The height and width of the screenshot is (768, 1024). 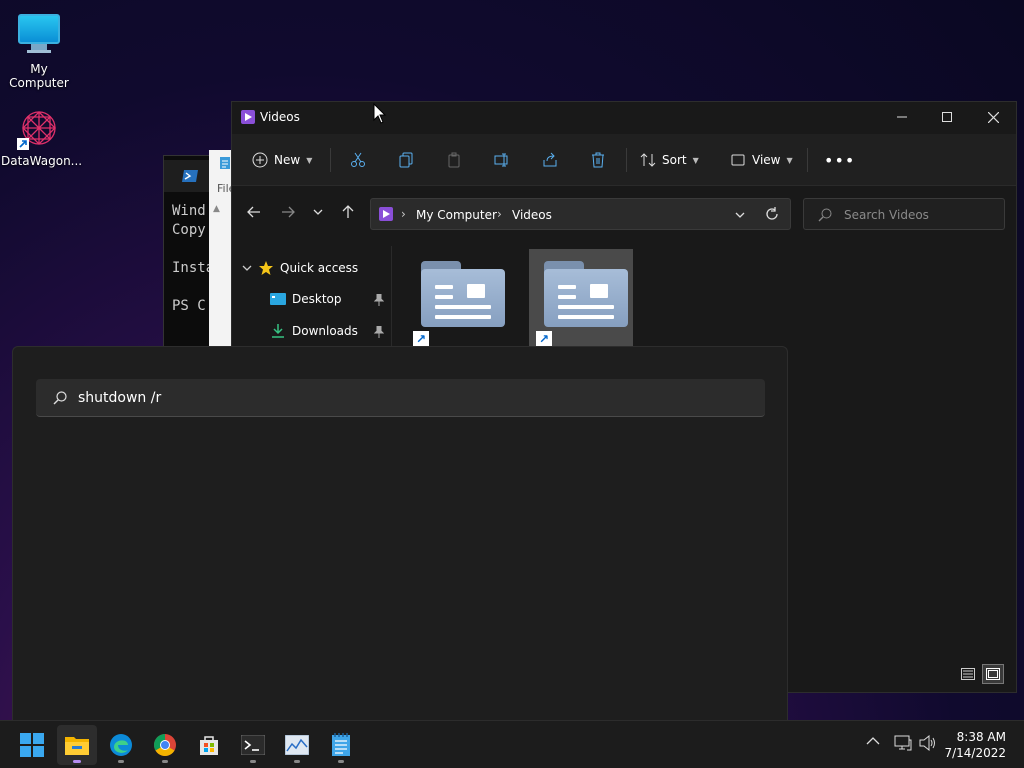 What do you see at coordinates (740, 215) in the screenshot?
I see `address-history-icon` at bounding box center [740, 215].